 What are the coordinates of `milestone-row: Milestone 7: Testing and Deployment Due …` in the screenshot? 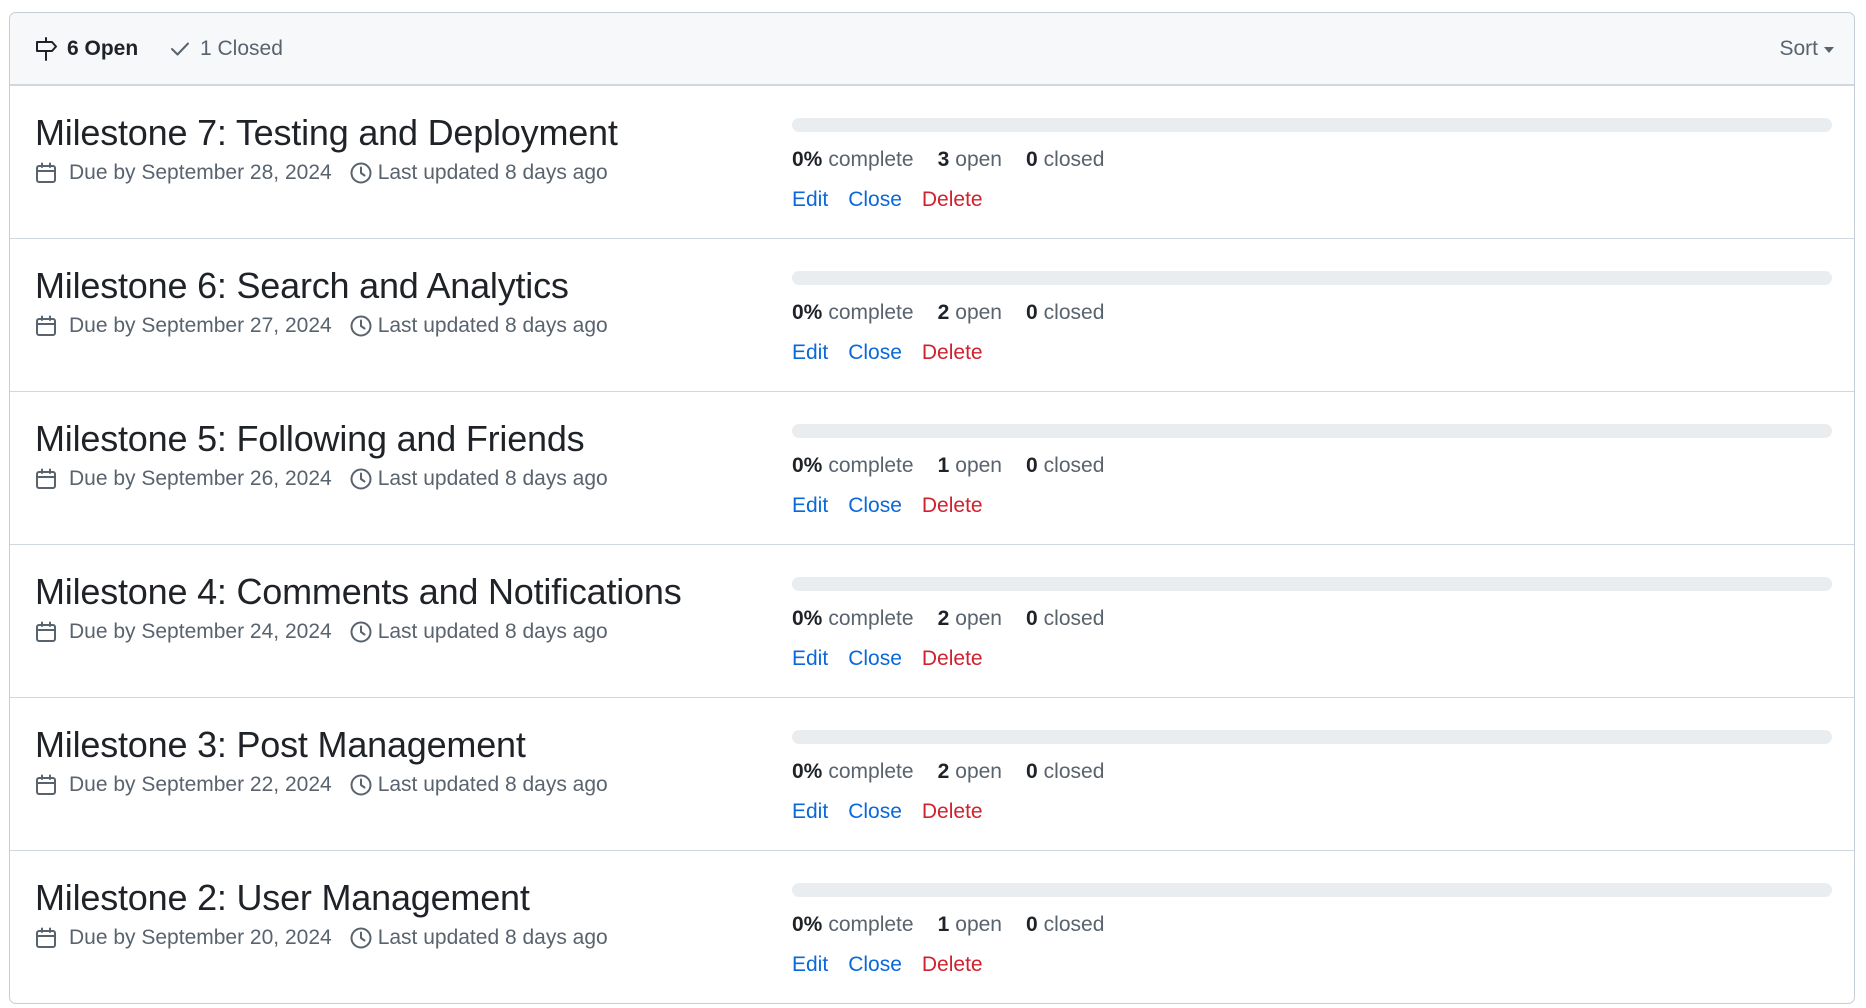 It's located at (932, 162).